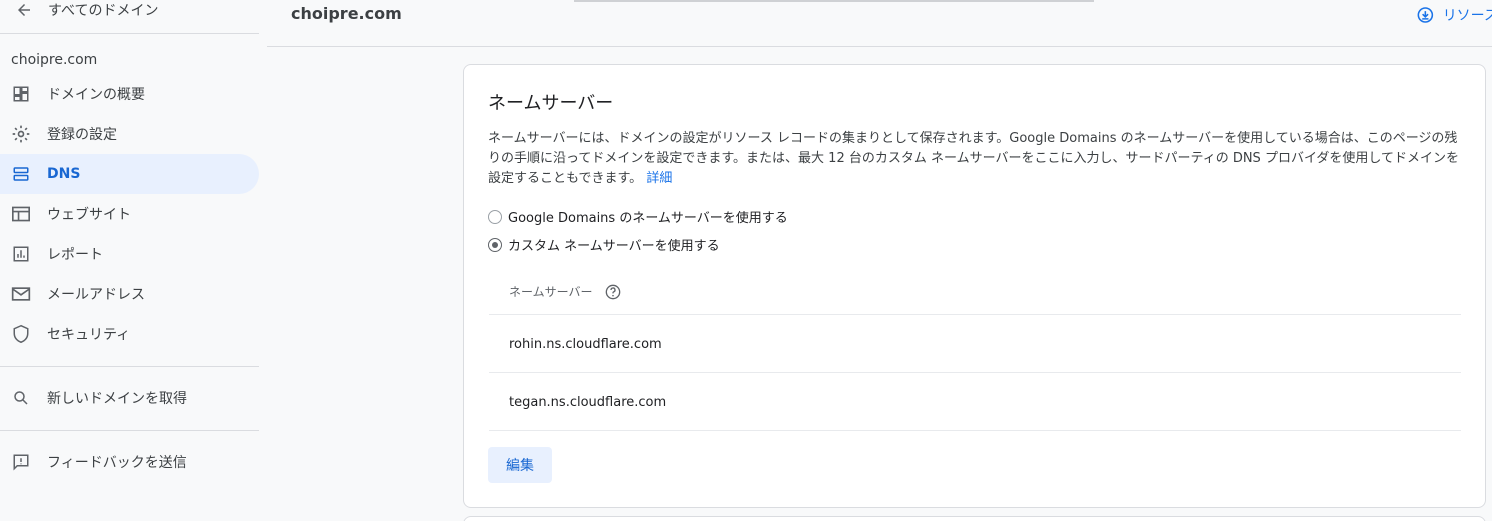 The width and height of the screenshot is (1492, 521). What do you see at coordinates (585, 344) in the screenshot?
I see `nameserver-row: rohin.ns.cloudflare.com` at bounding box center [585, 344].